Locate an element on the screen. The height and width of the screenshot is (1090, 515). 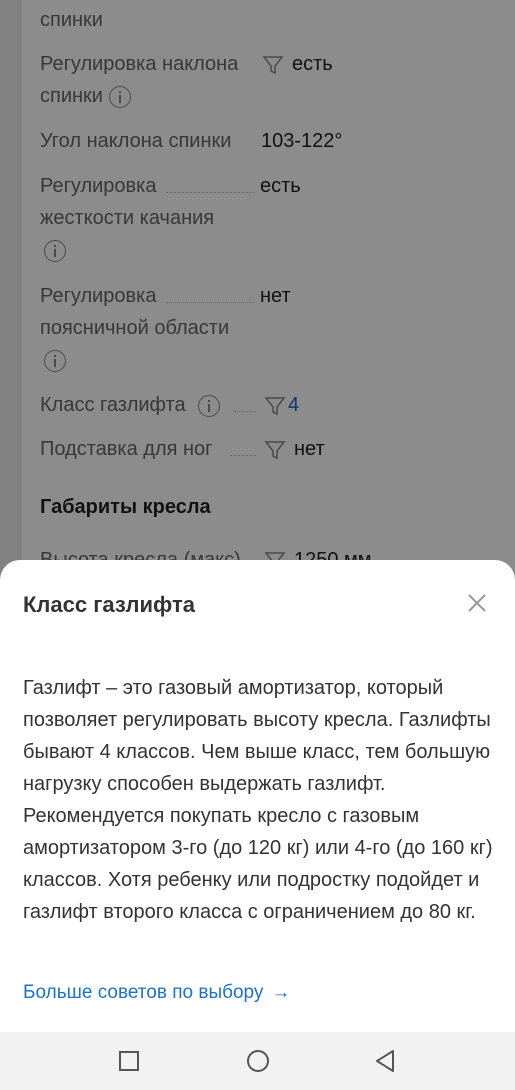
close-button is located at coordinates (477, 603).